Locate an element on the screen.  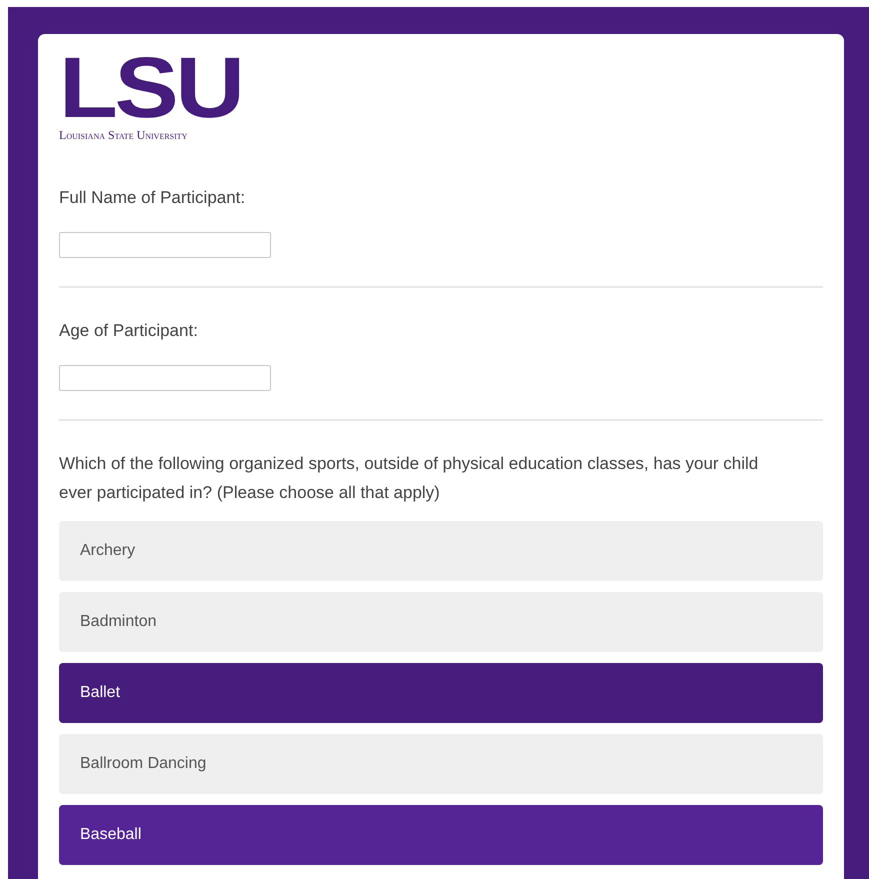
choice-option: Ballroom Dancing is located at coordinates (441, 764).